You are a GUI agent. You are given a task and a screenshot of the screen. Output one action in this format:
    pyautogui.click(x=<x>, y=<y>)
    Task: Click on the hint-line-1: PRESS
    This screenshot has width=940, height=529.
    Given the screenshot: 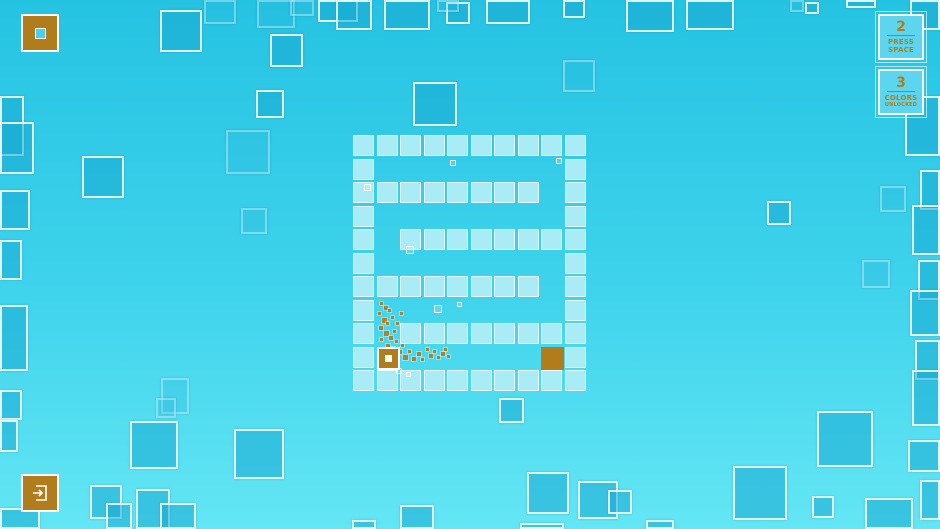 What is the action you would take?
    pyautogui.click(x=901, y=42)
    